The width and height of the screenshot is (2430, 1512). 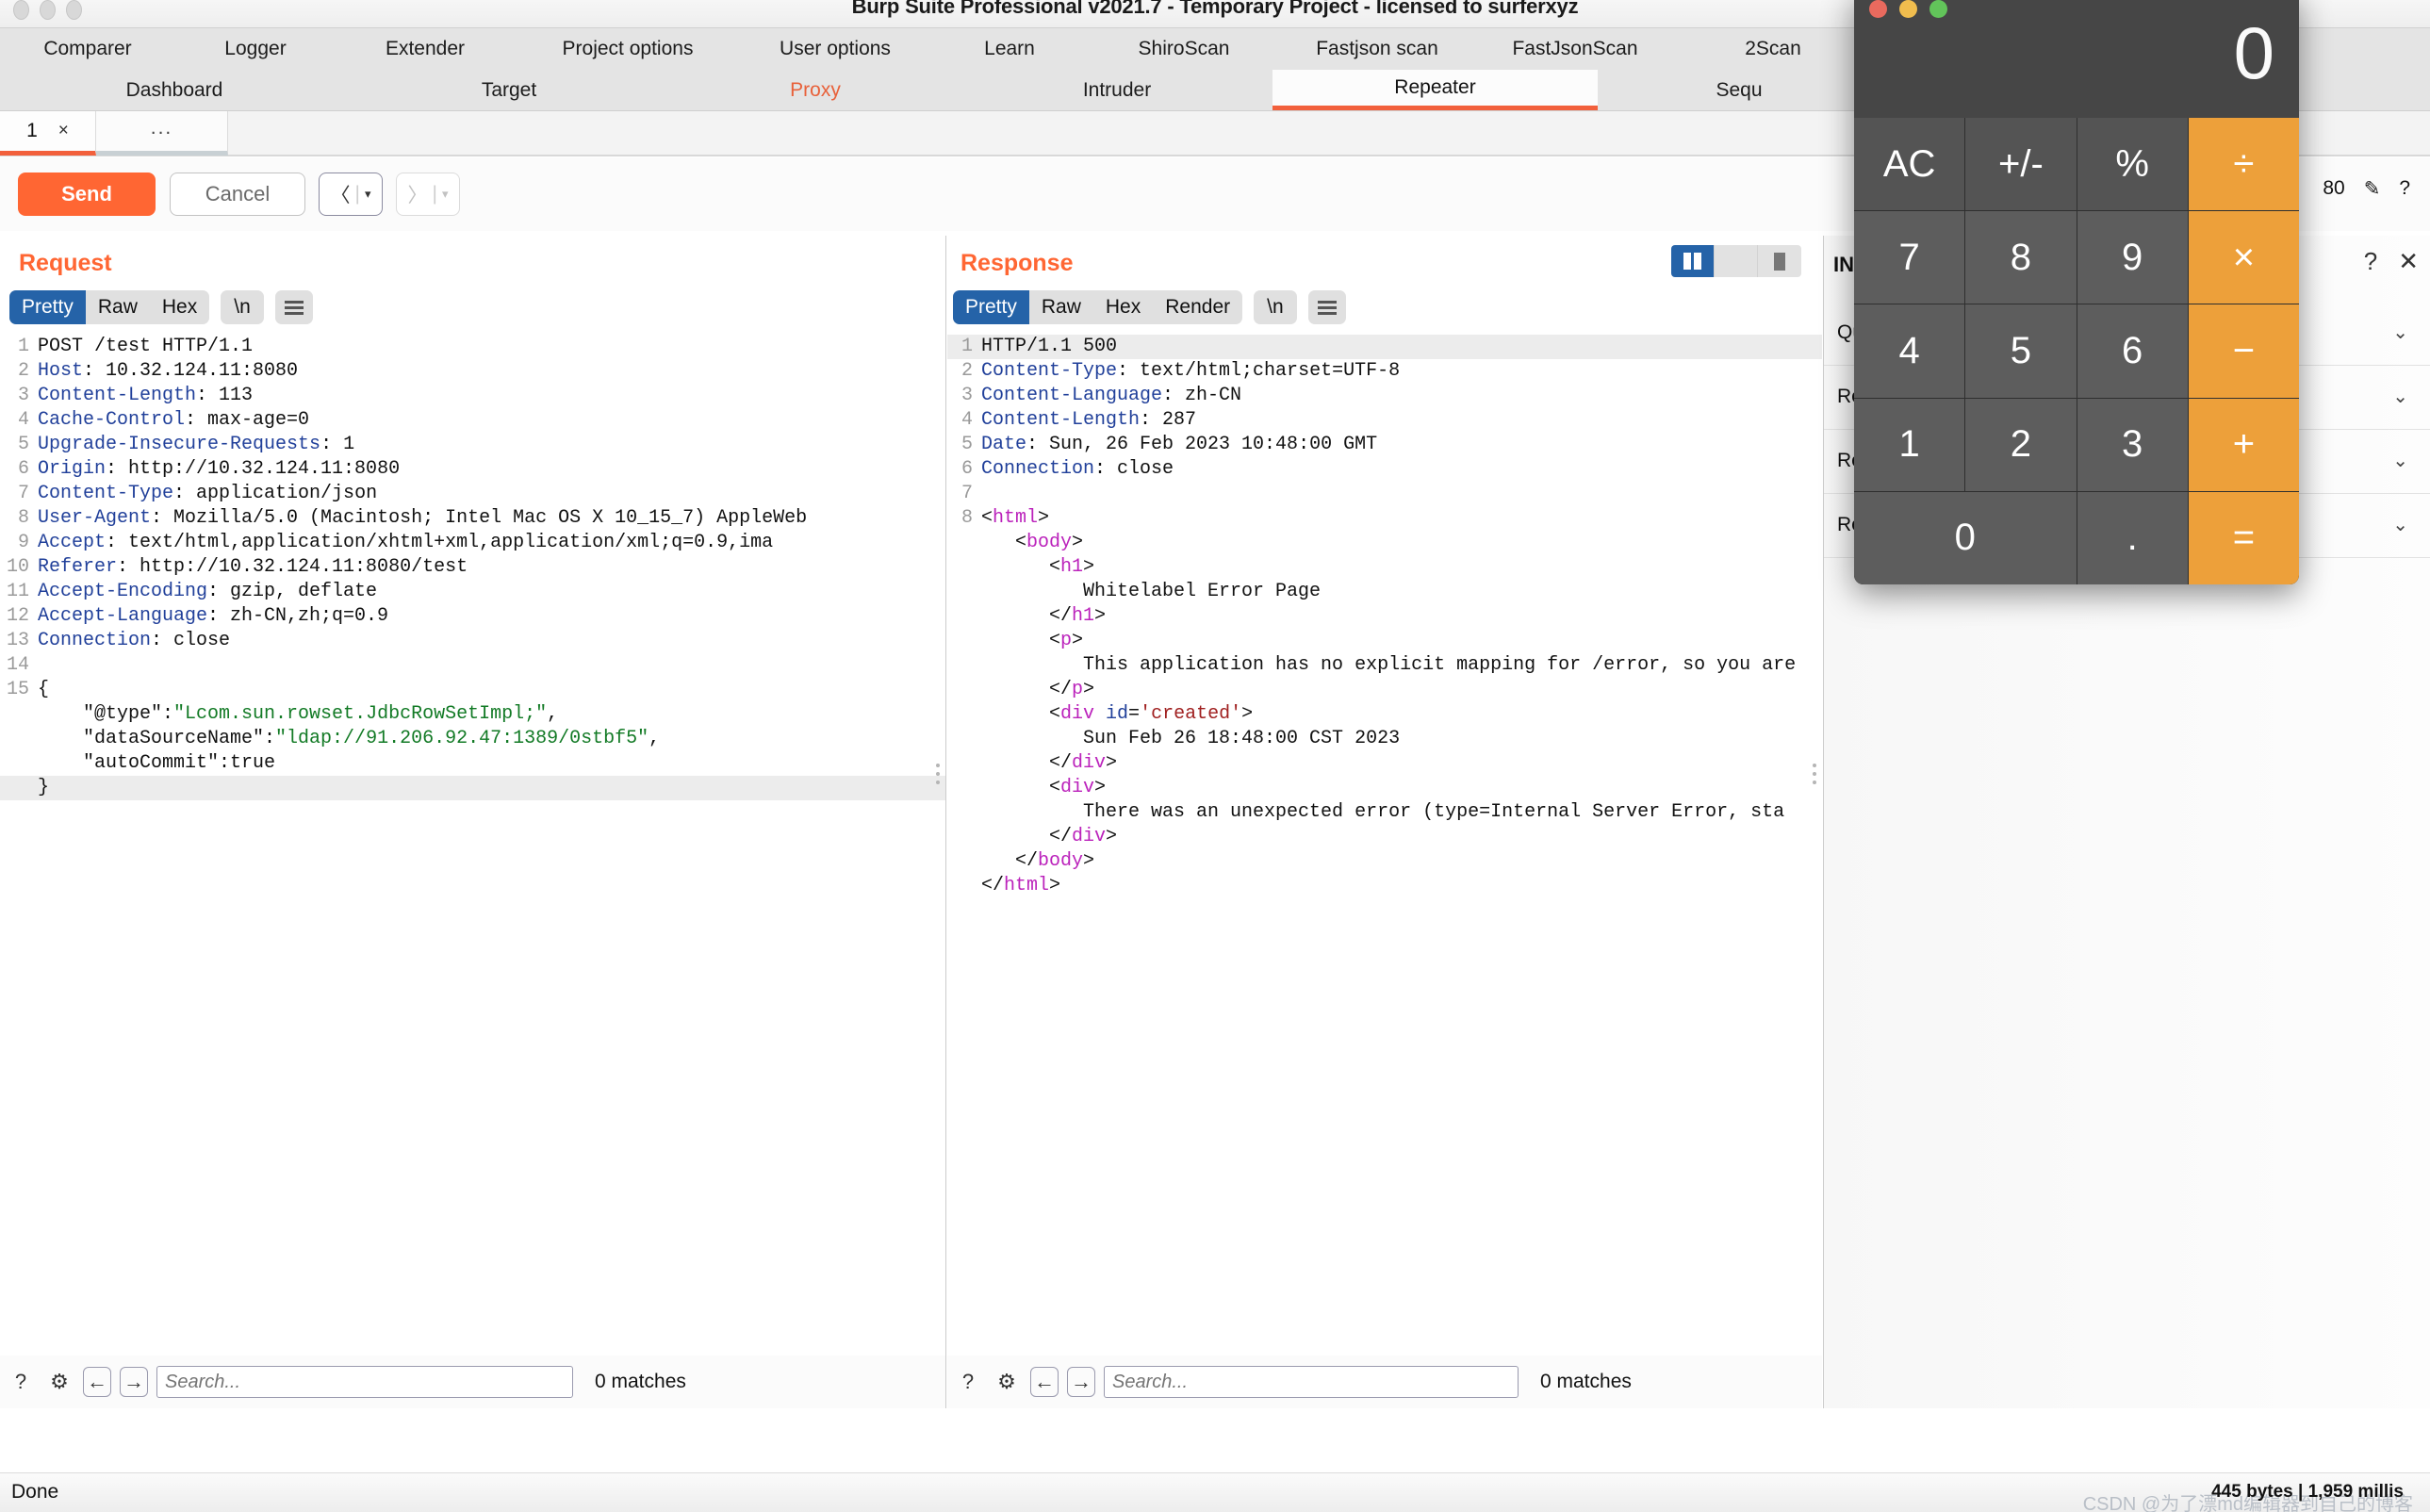 I want to click on calculator-key-equals: =, so click(x=2243, y=538).